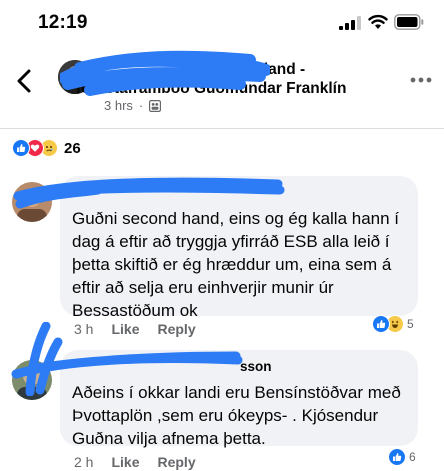 The height and width of the screenshot is (471, 444). I want to click on status-time: 12:19, so click(63, 22).